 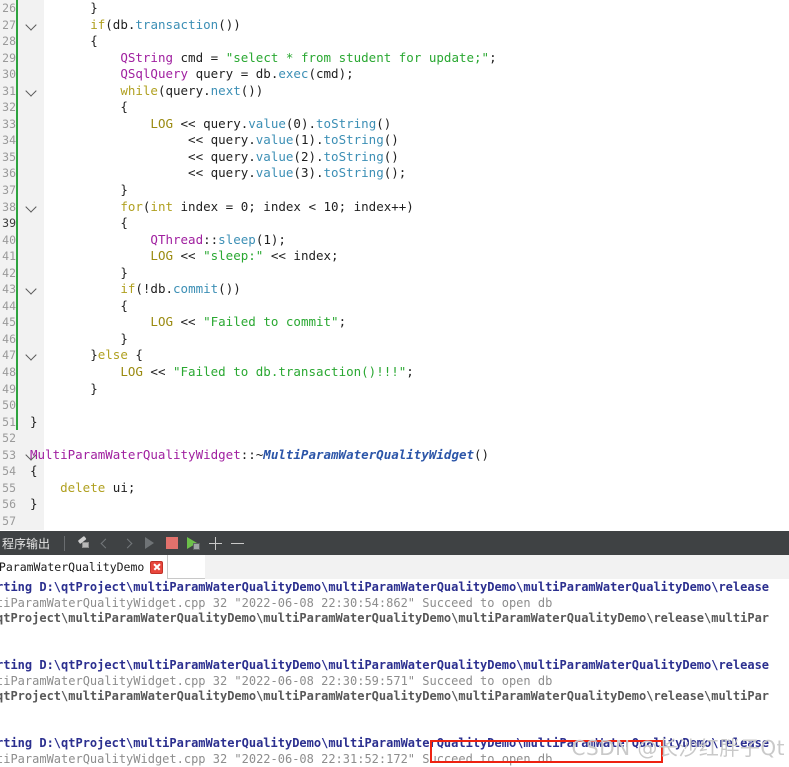 What do you see at coordinates (394, 8) in the screenshot?
I see `code-line: 26 }` at bounding box center [394, 8].